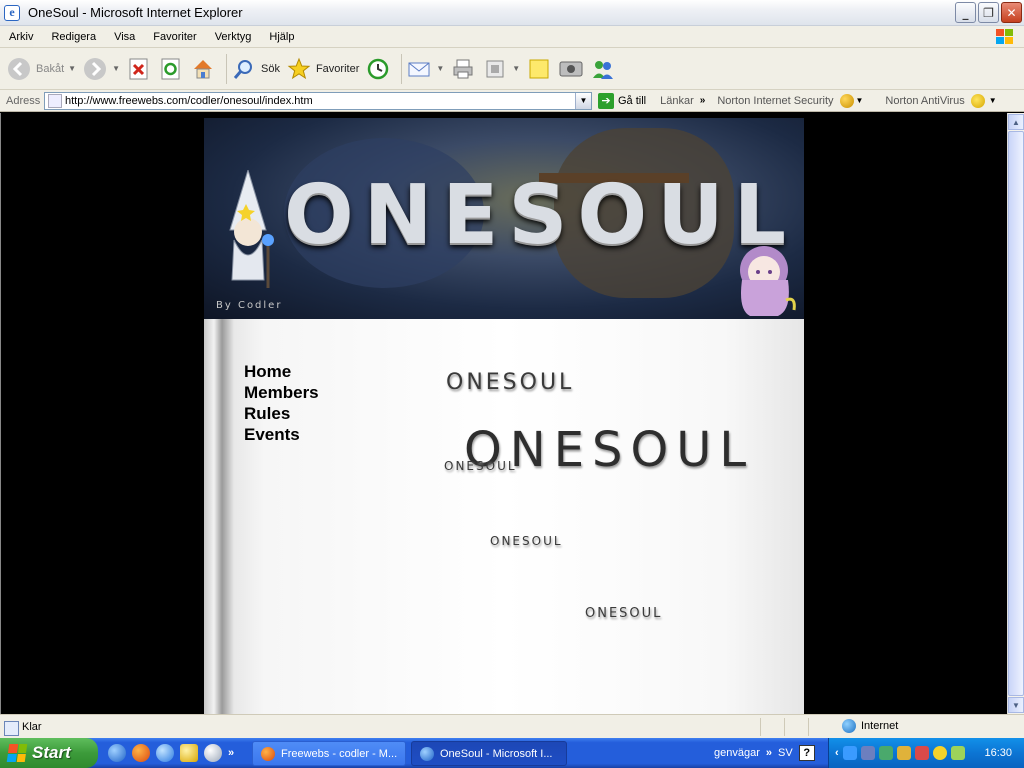 This screenshot has height=768, width=1024. What do you see at coordinates (21, 728) in the screenshot?
I see `status-text: Klar` at bounding box center [21, 728].